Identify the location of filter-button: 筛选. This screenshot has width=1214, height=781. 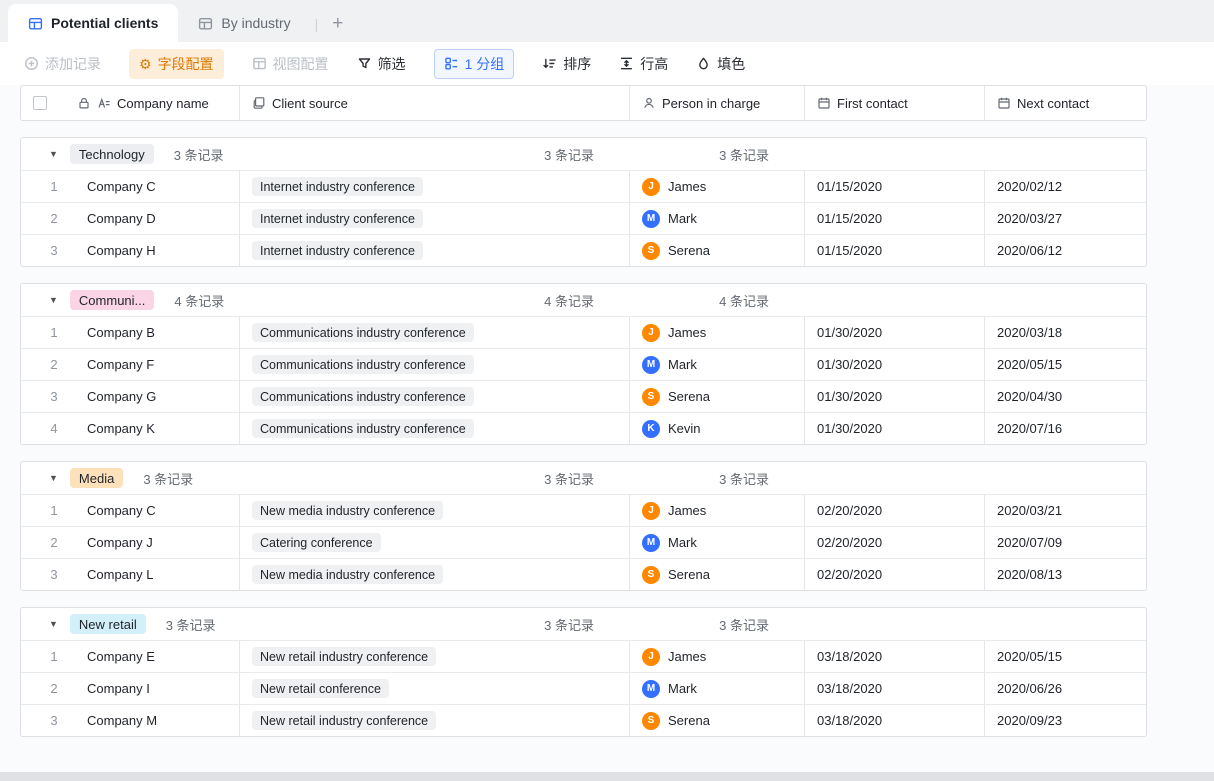
(381, 64).